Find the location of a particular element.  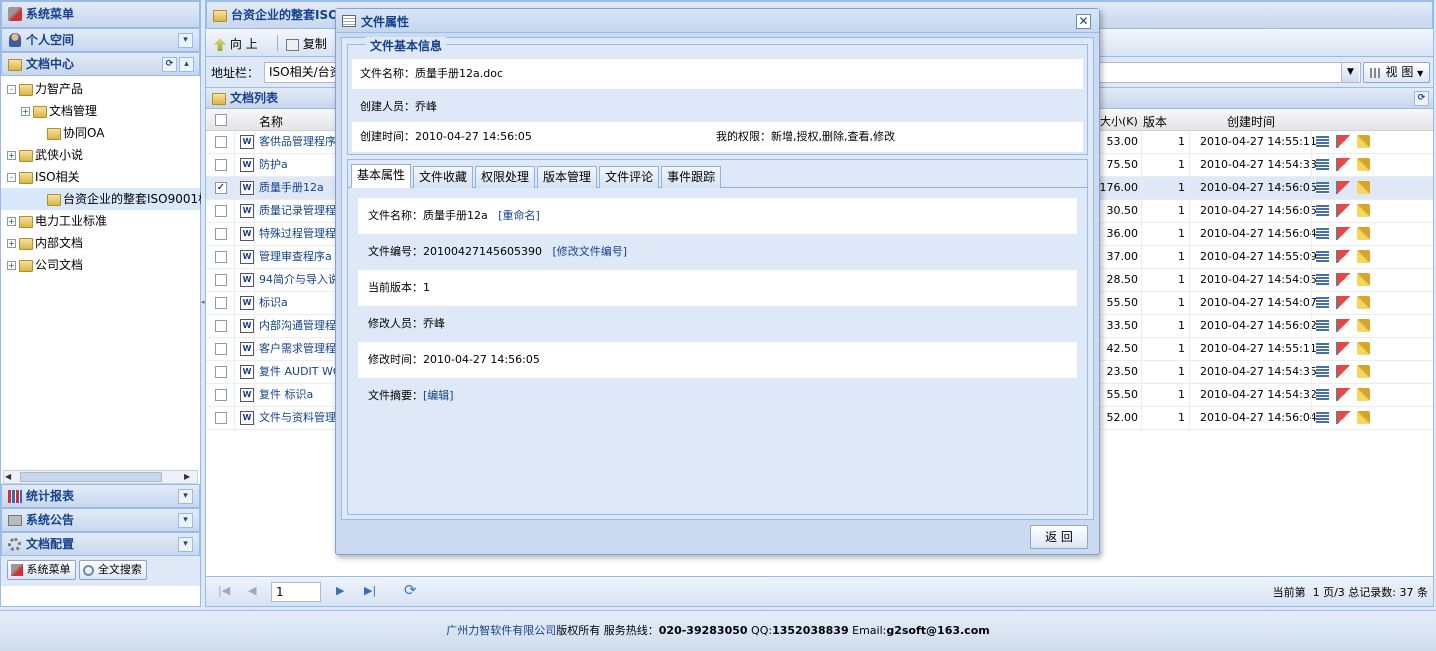

tab-5: 事件跟踪 is located at coordinates (691, 177).